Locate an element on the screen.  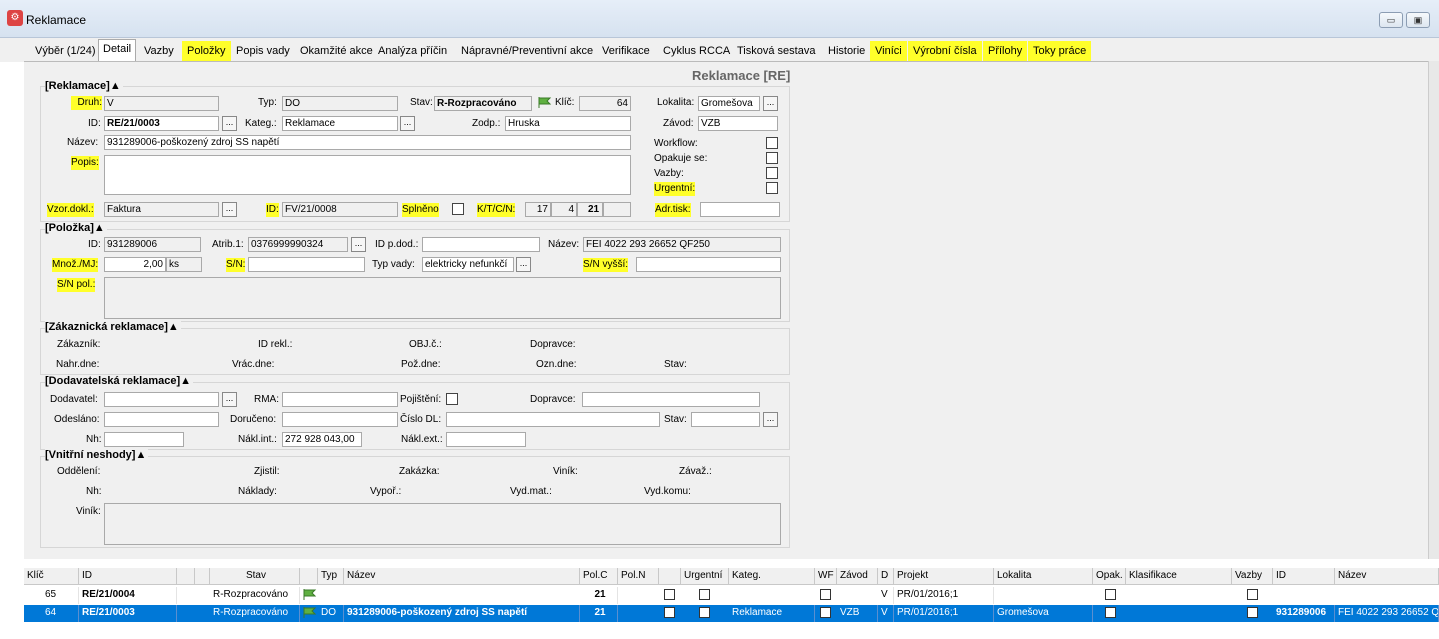
tab-historie: Historie is located at coordinates (846, 51).